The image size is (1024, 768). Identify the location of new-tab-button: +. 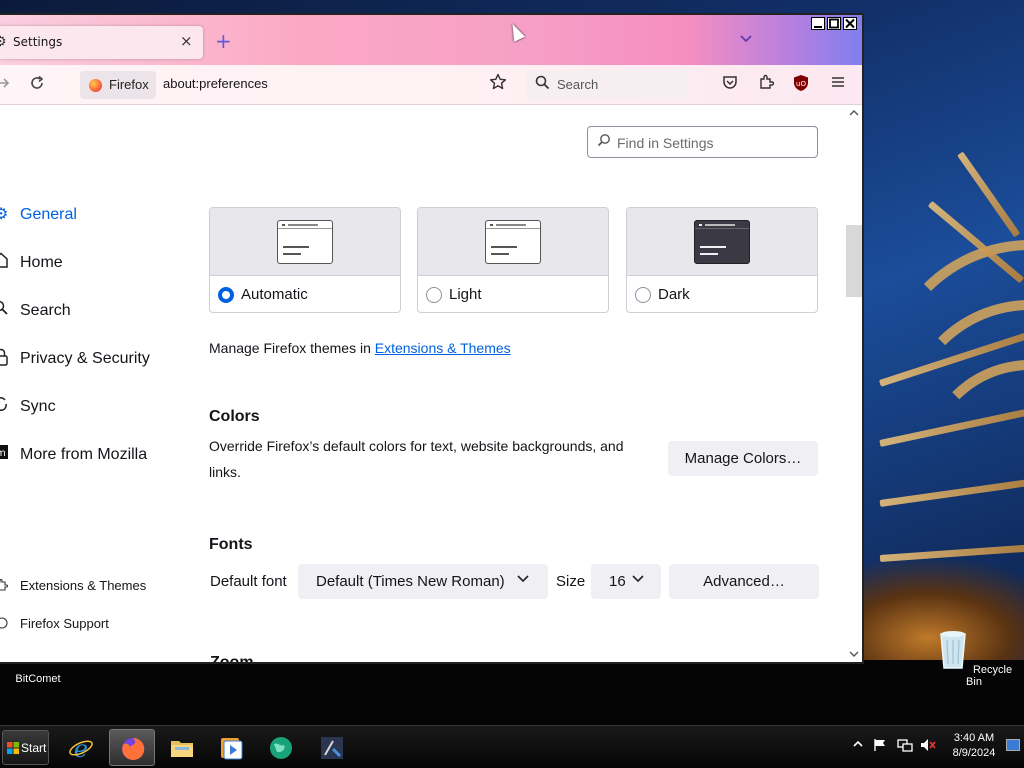
(223, 41).